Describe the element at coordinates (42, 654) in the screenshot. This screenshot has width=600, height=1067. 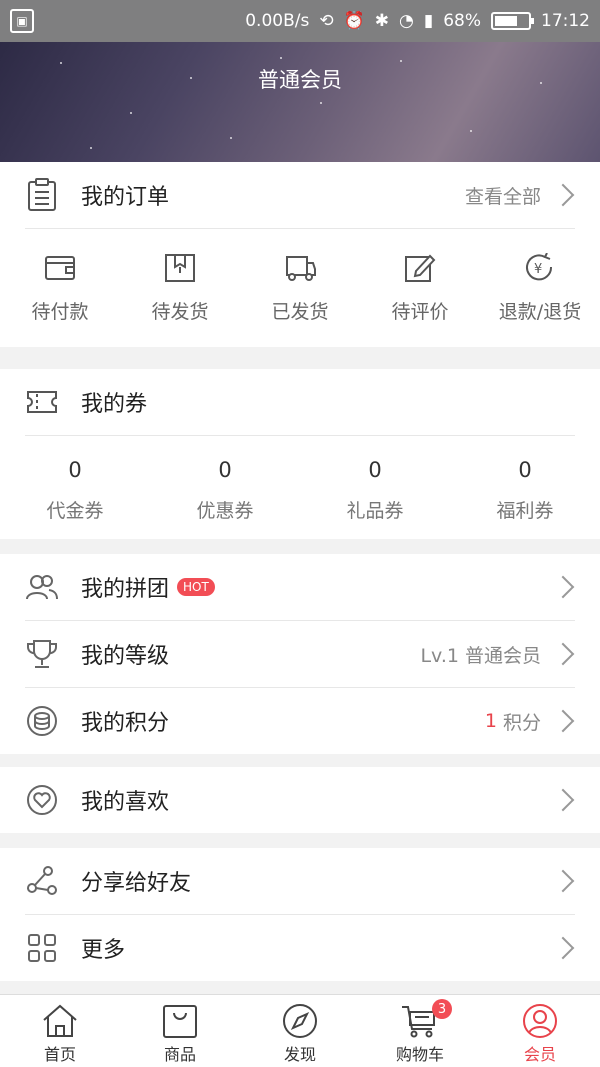
I see `trophy-icon` at that location.